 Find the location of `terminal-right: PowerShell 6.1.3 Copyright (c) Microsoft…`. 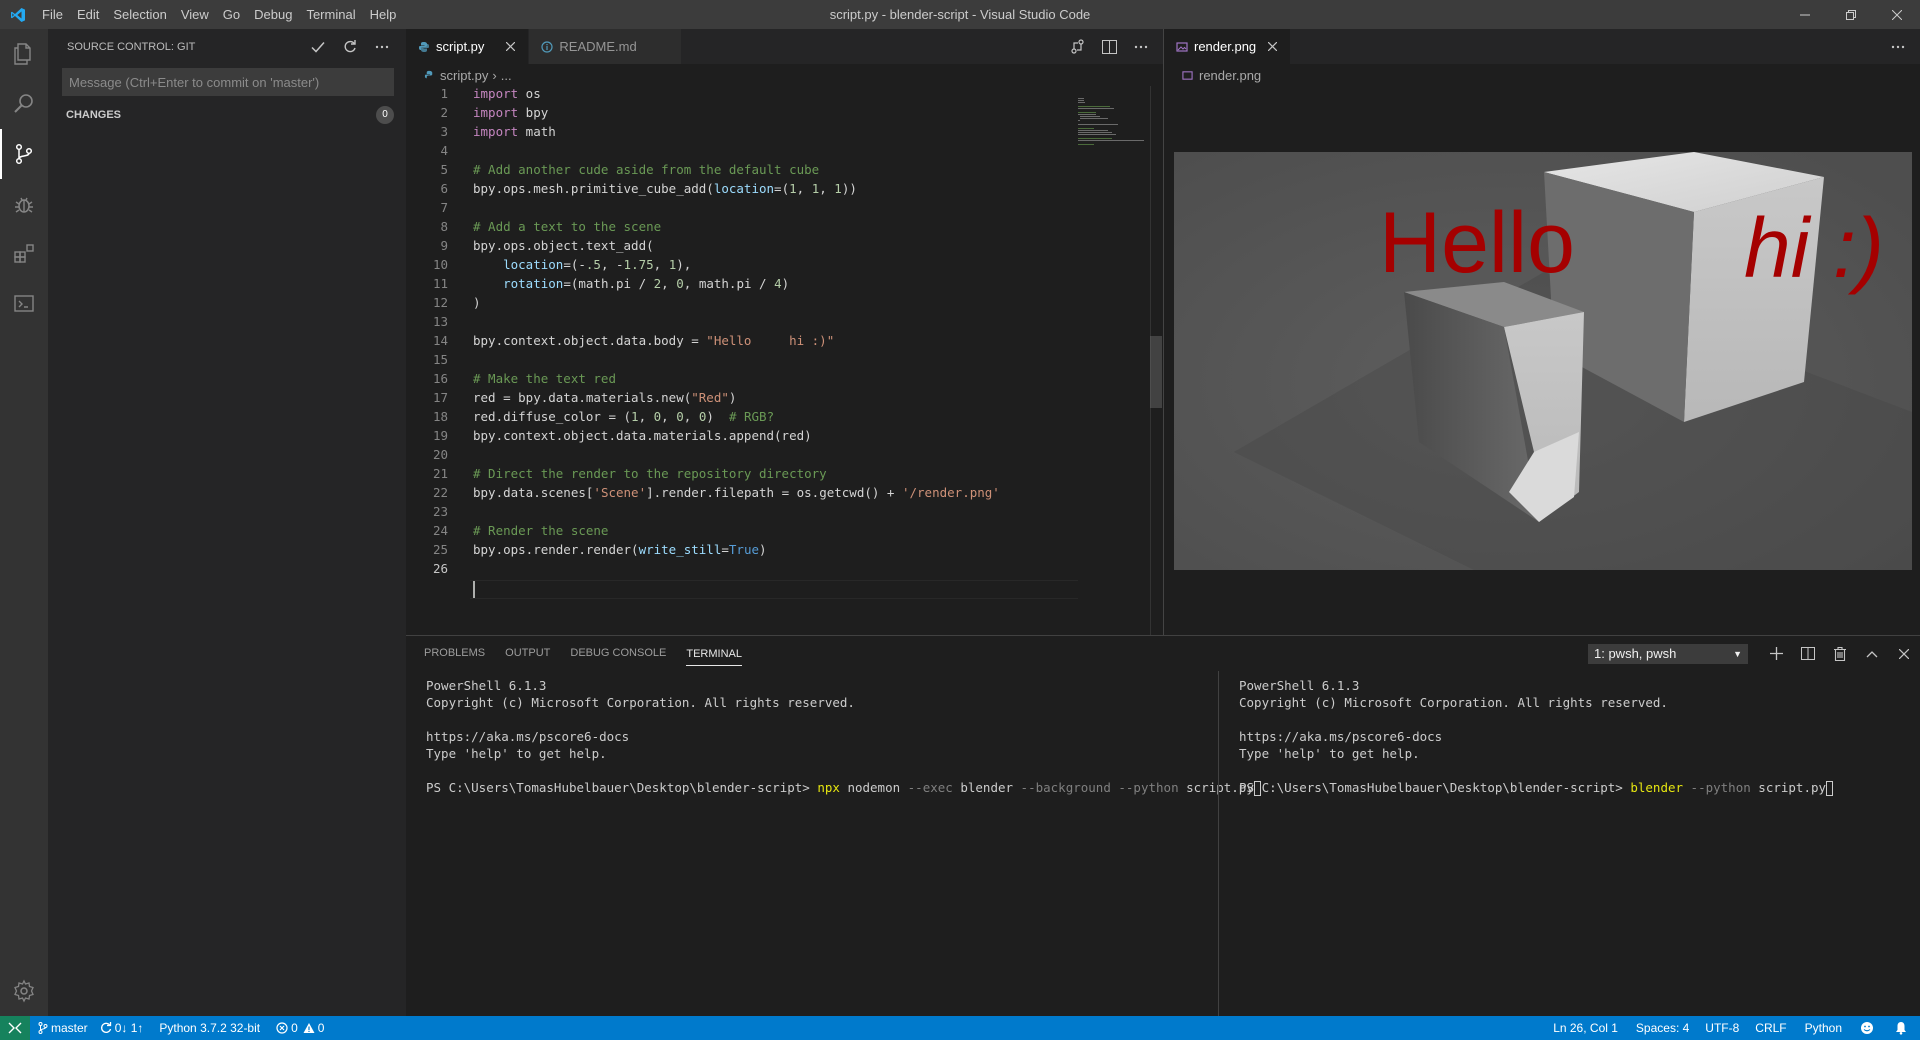

terminal-right: PowerShell 6.1.3 Copyright (c) Microsoft… is located at coordinates (1569, 844).